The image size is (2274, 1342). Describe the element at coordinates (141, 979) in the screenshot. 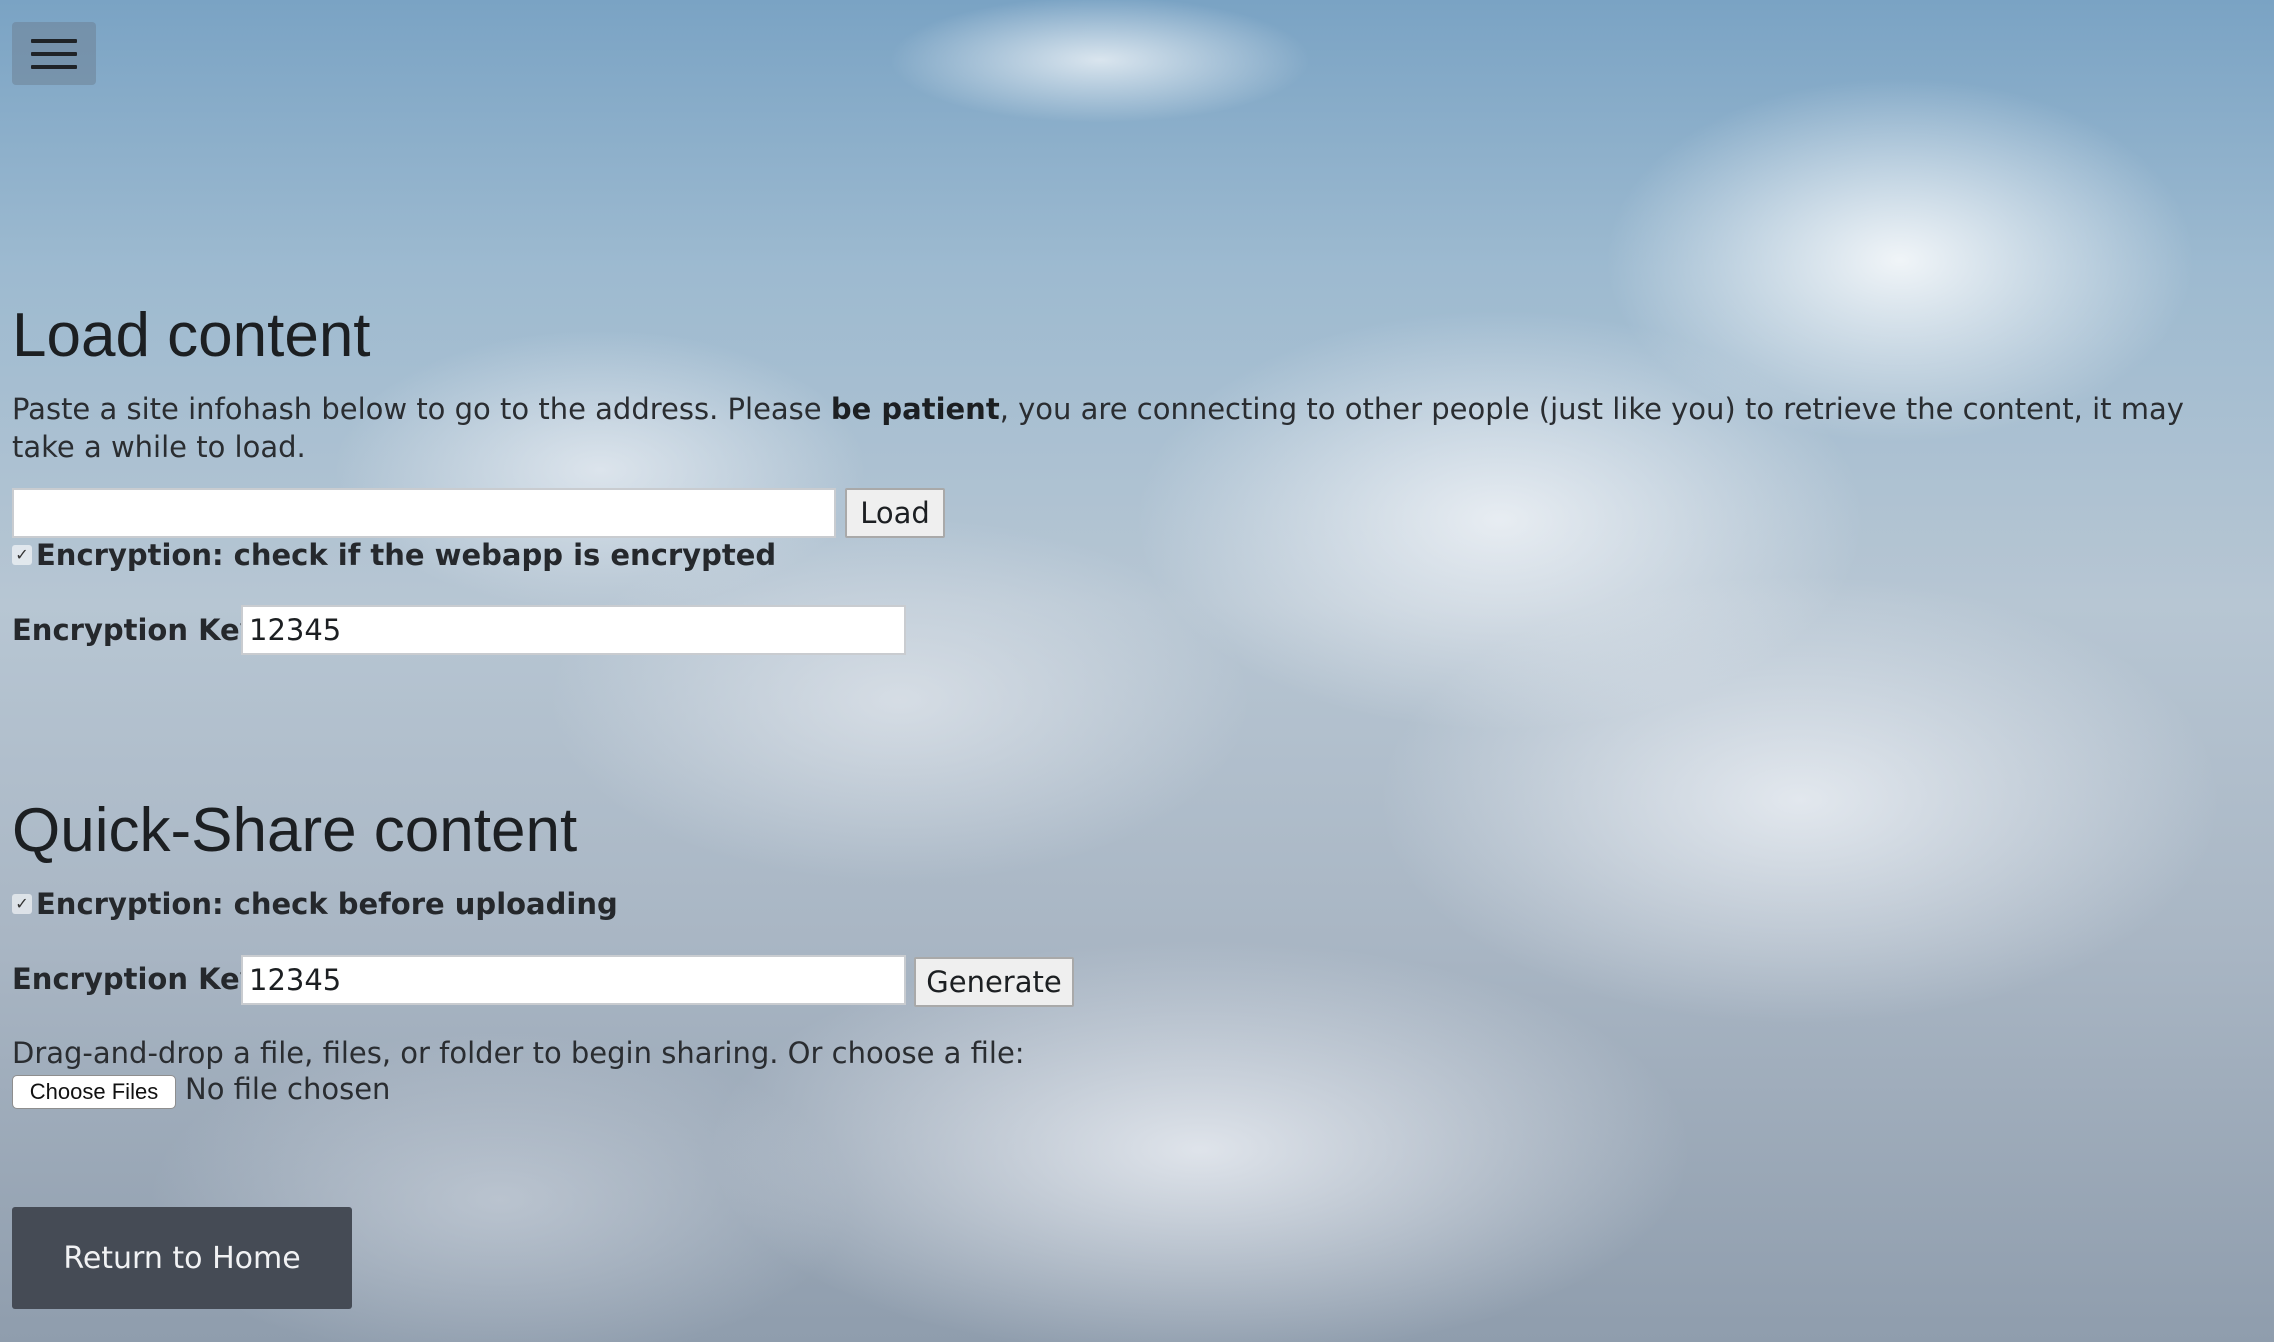

I see `share-encryption-key-label: Encryption Key:` at that location.